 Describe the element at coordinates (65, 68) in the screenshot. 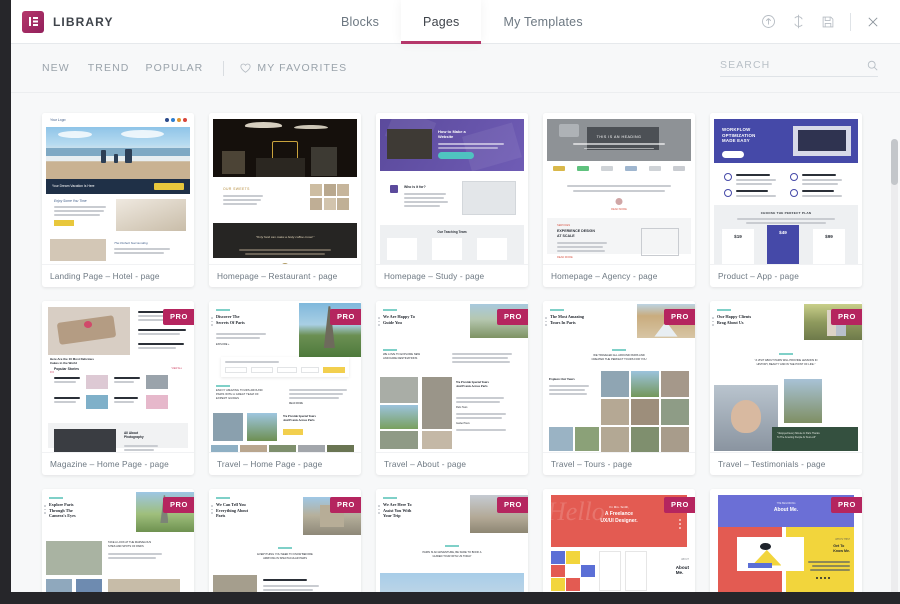

I see `filter-new: NEW` at that location.